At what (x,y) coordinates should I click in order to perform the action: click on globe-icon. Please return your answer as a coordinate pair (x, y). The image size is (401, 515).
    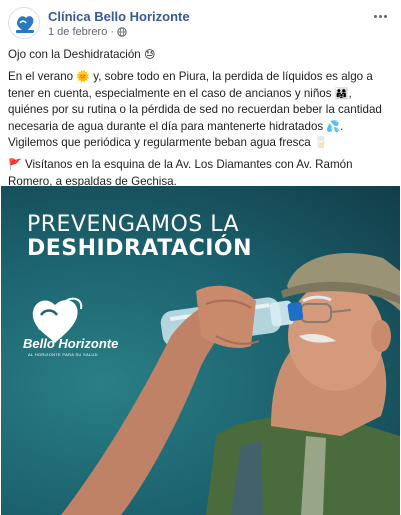
    Looking at the image, I should click on (122, 32).